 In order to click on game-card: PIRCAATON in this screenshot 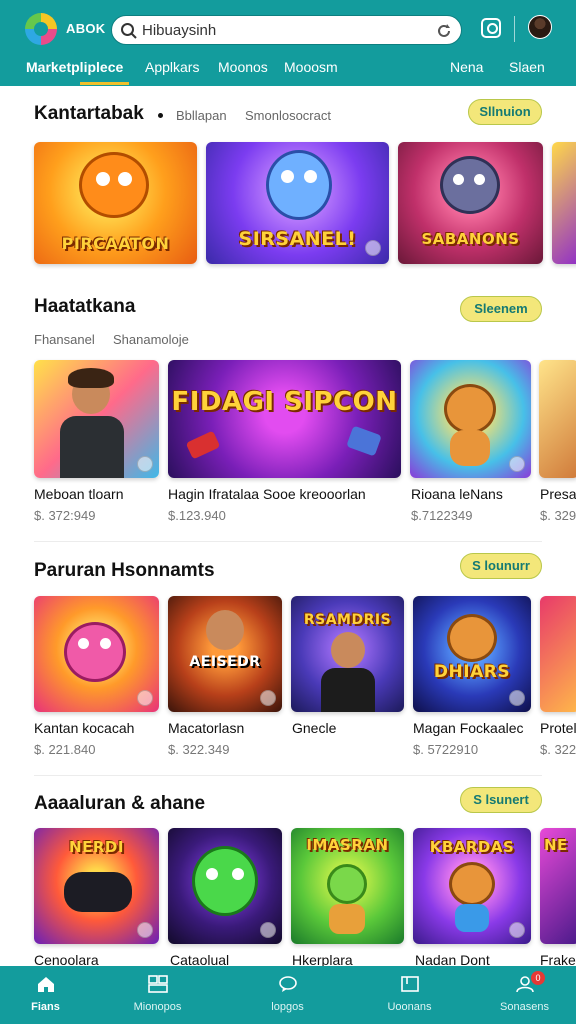, I will do `click(115, 203)`.